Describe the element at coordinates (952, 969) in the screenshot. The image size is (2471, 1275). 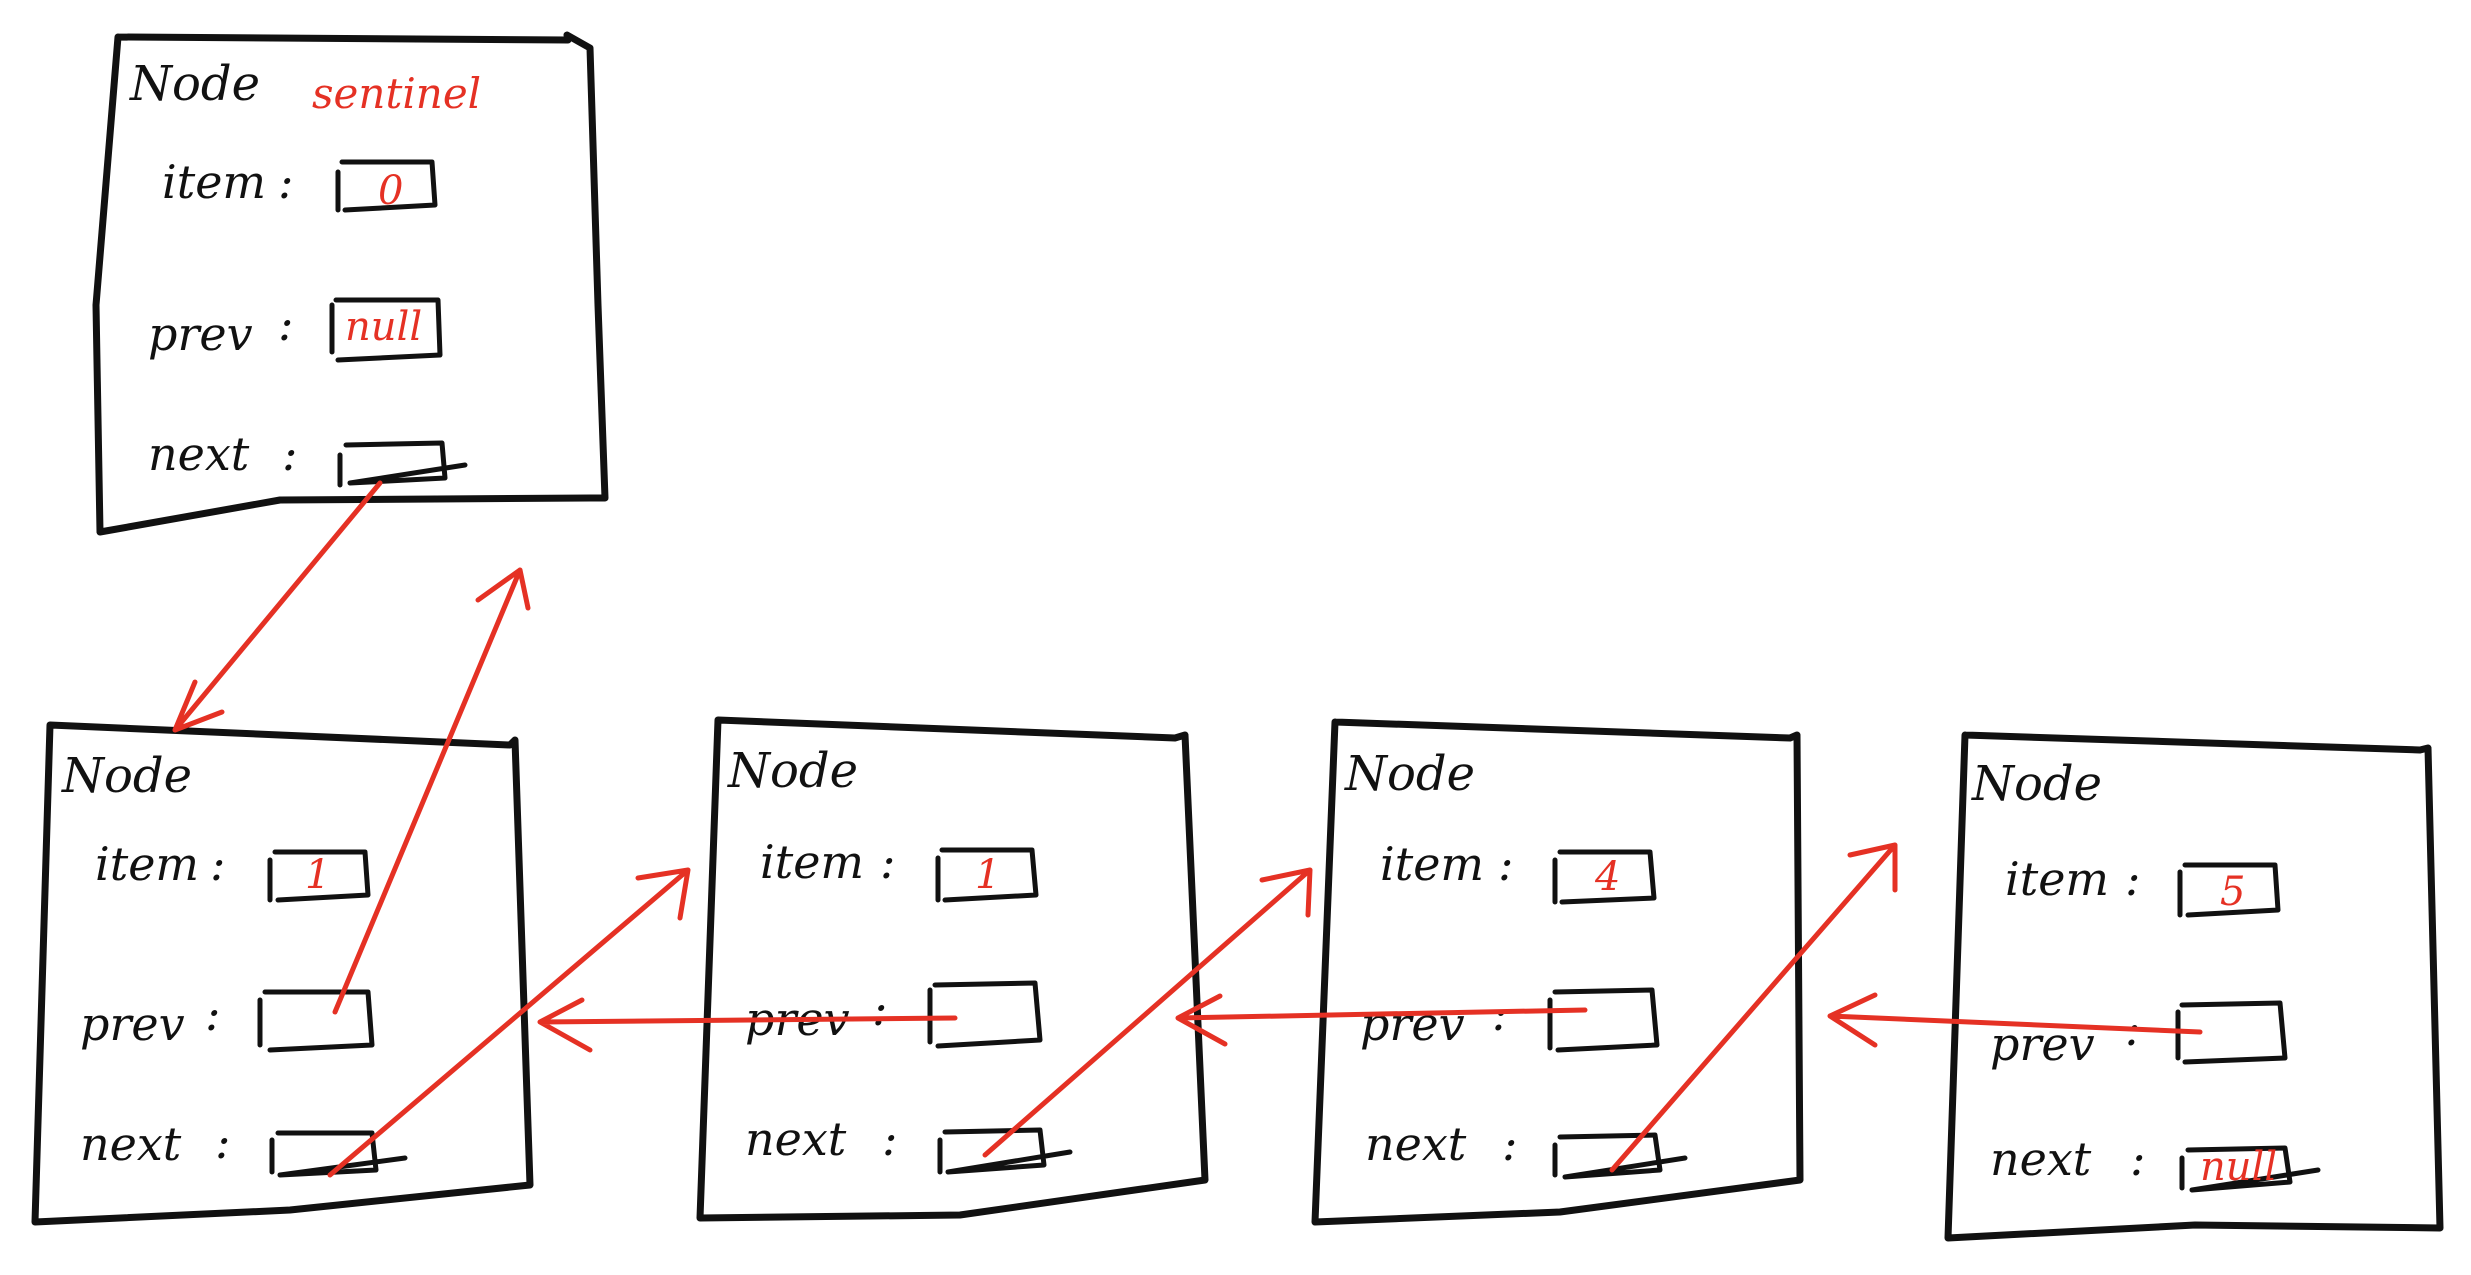
I see `node-2: Node item : 1 prev : next :` at that location.